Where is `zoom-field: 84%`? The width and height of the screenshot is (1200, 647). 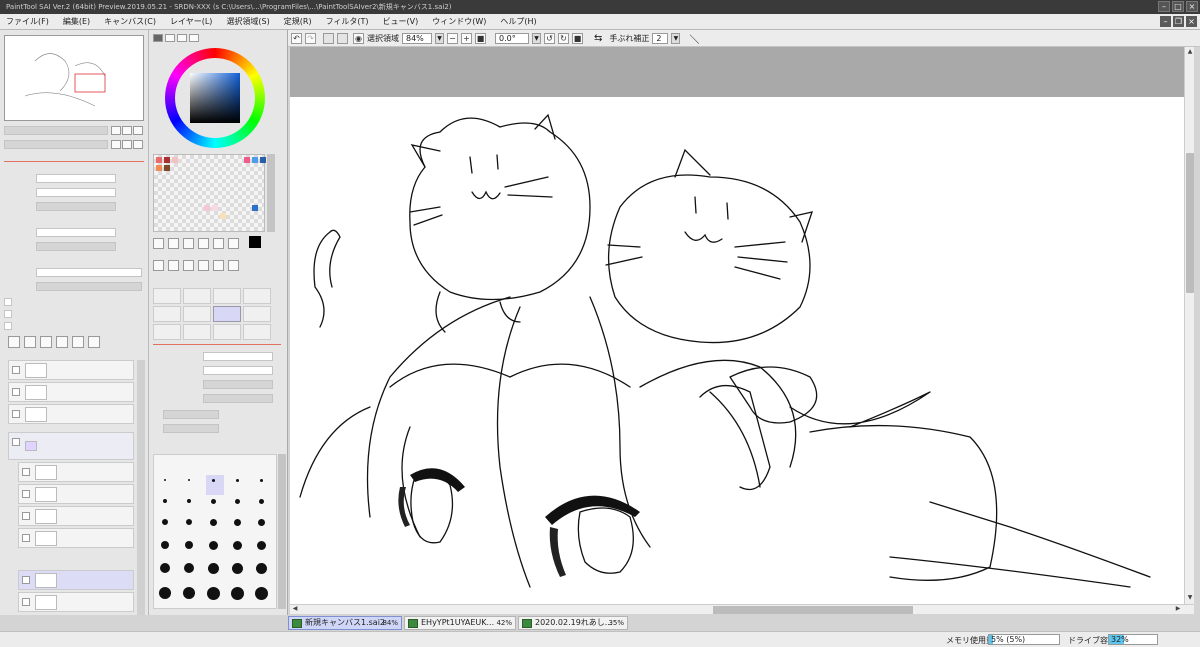
zoom-field: 84% is located at coordinates (417, 38).